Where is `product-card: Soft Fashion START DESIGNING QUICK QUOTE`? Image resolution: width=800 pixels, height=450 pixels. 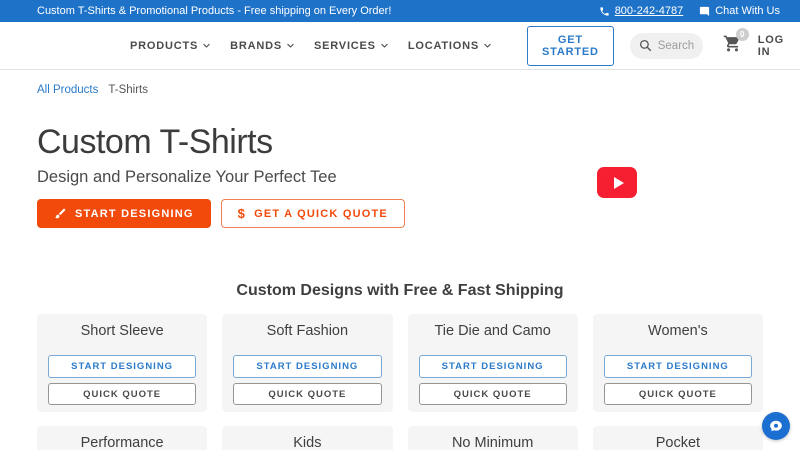
product-card: Soft Fashion START DESIGNING QUICK QUOTE is located at coordinates (307, 363).